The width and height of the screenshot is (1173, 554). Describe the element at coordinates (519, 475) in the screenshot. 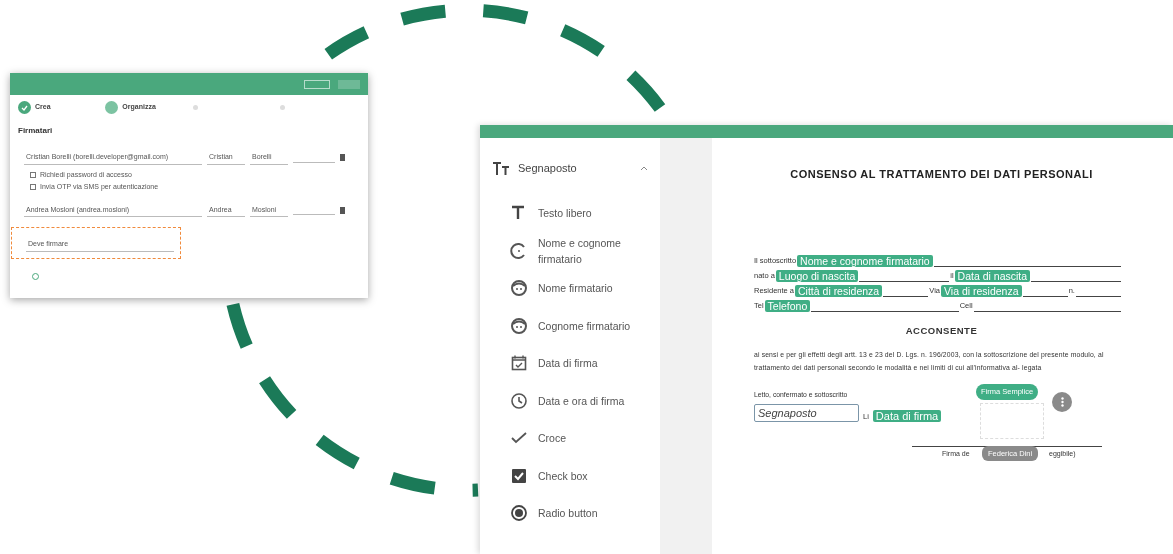

I see `checkbox-icon` at that location.